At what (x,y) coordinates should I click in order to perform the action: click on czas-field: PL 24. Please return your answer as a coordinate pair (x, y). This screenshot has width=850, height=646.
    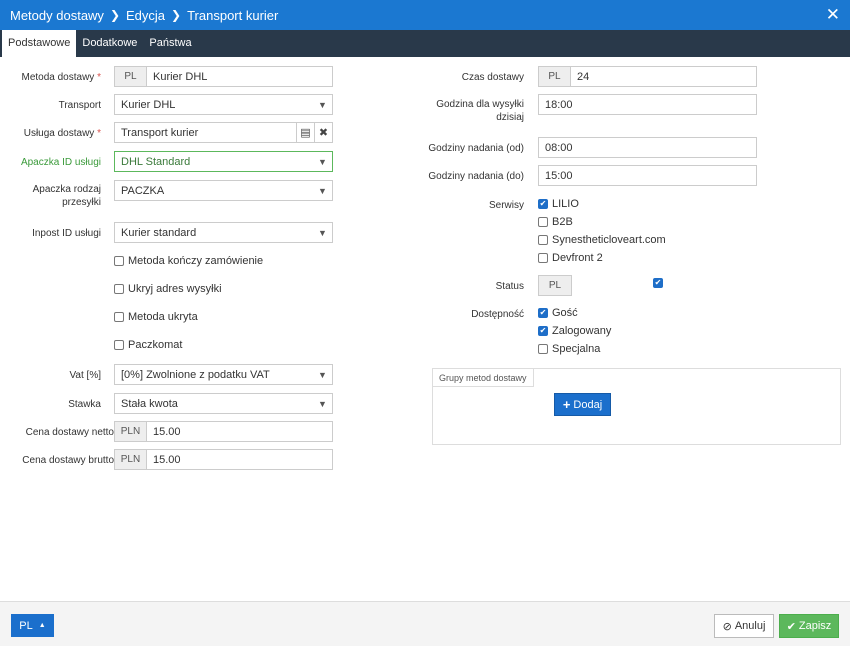
    Looking at the image, I should click on (647, 76).